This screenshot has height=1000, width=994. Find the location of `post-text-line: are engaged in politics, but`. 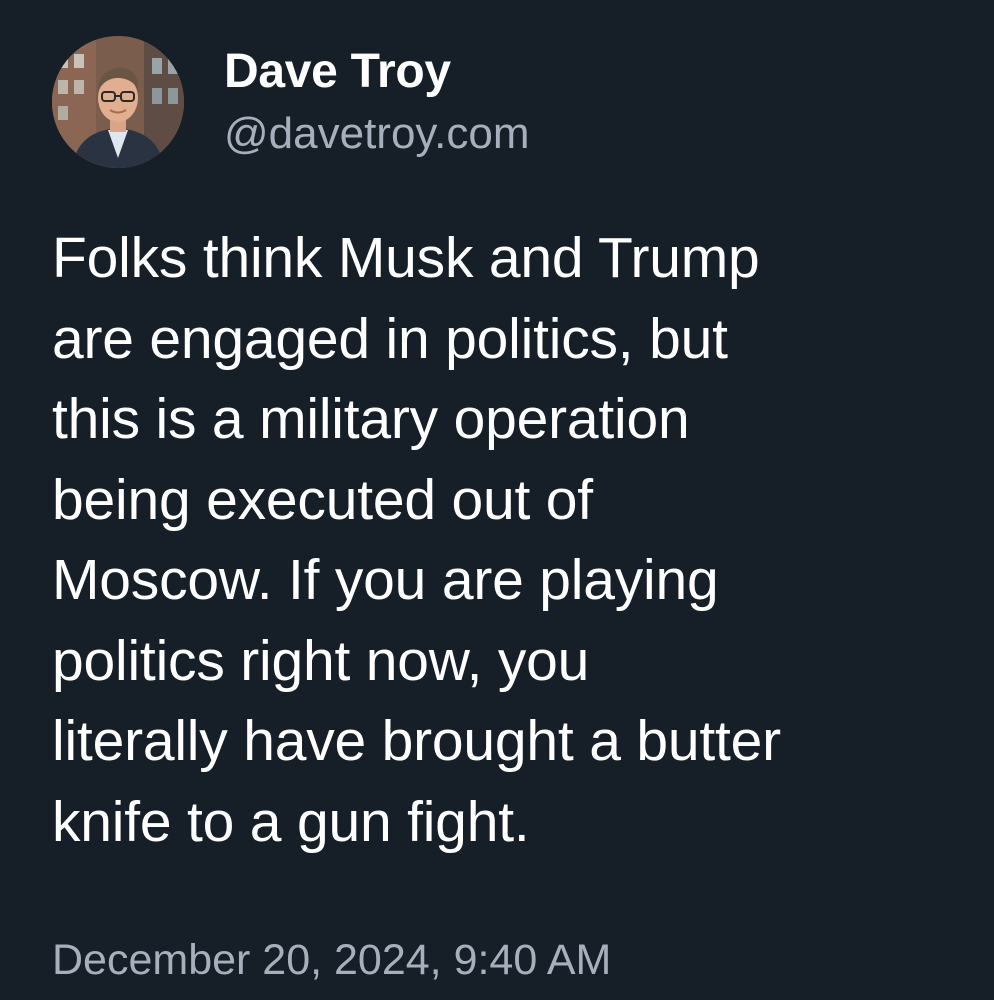

post-text-line: are engaged in politics, but is located at coordinates (390, 338).